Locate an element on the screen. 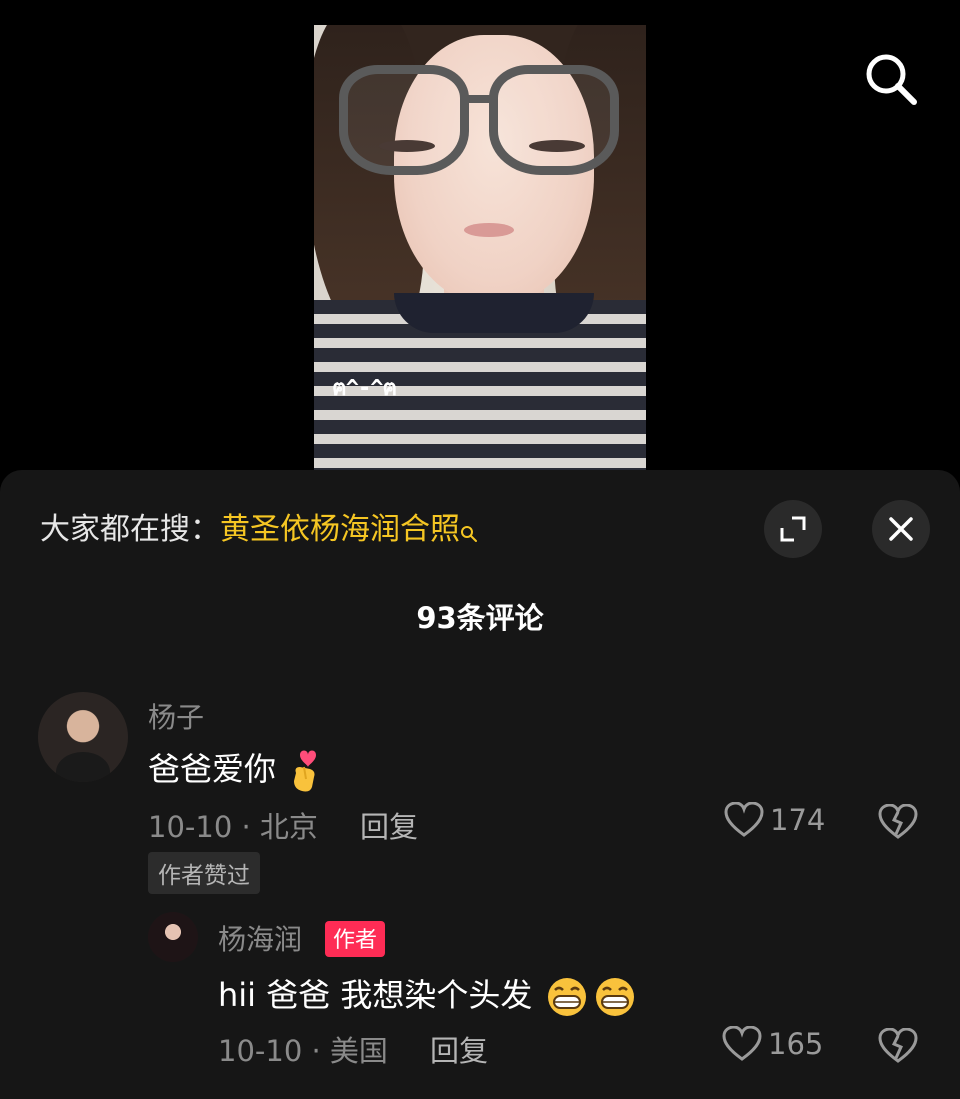 This screenshot has height=1099, width=960. finger-heart-emoji-icon is located at coordinates (305, 771).